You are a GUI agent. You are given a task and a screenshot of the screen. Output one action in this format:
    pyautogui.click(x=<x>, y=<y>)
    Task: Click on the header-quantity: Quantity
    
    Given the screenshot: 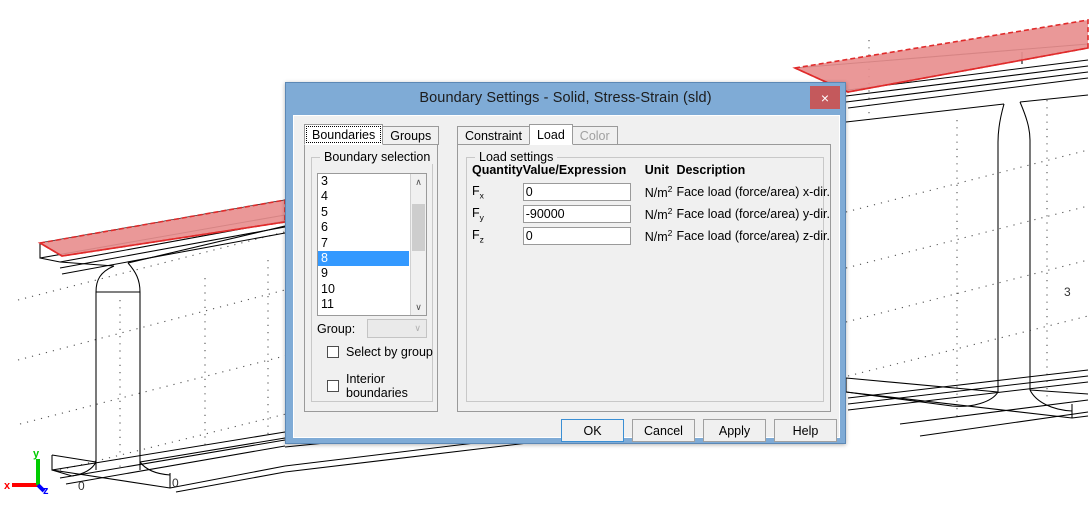 What is the action you would take?
    pyautogui.click(x=497, y=170)
    